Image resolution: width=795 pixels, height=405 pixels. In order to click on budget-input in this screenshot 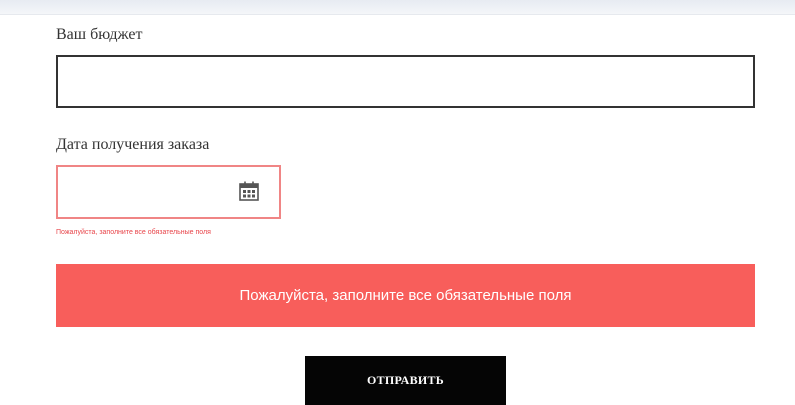, I will do `click(405, 81)`.